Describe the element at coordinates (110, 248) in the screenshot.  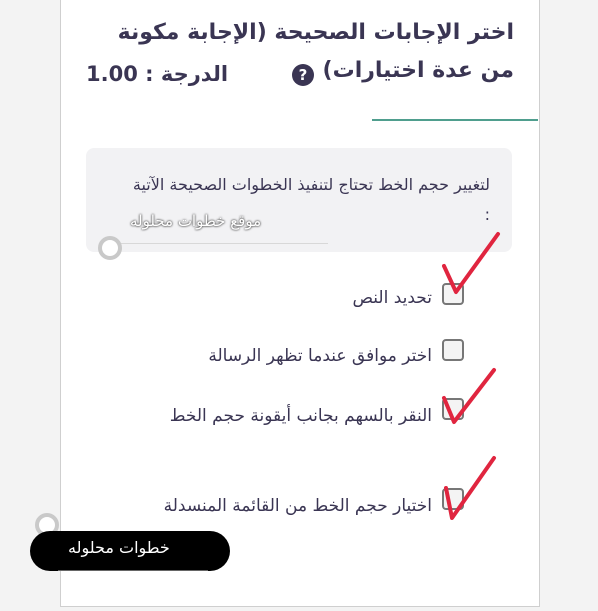
I see `slider-knob` at that location.